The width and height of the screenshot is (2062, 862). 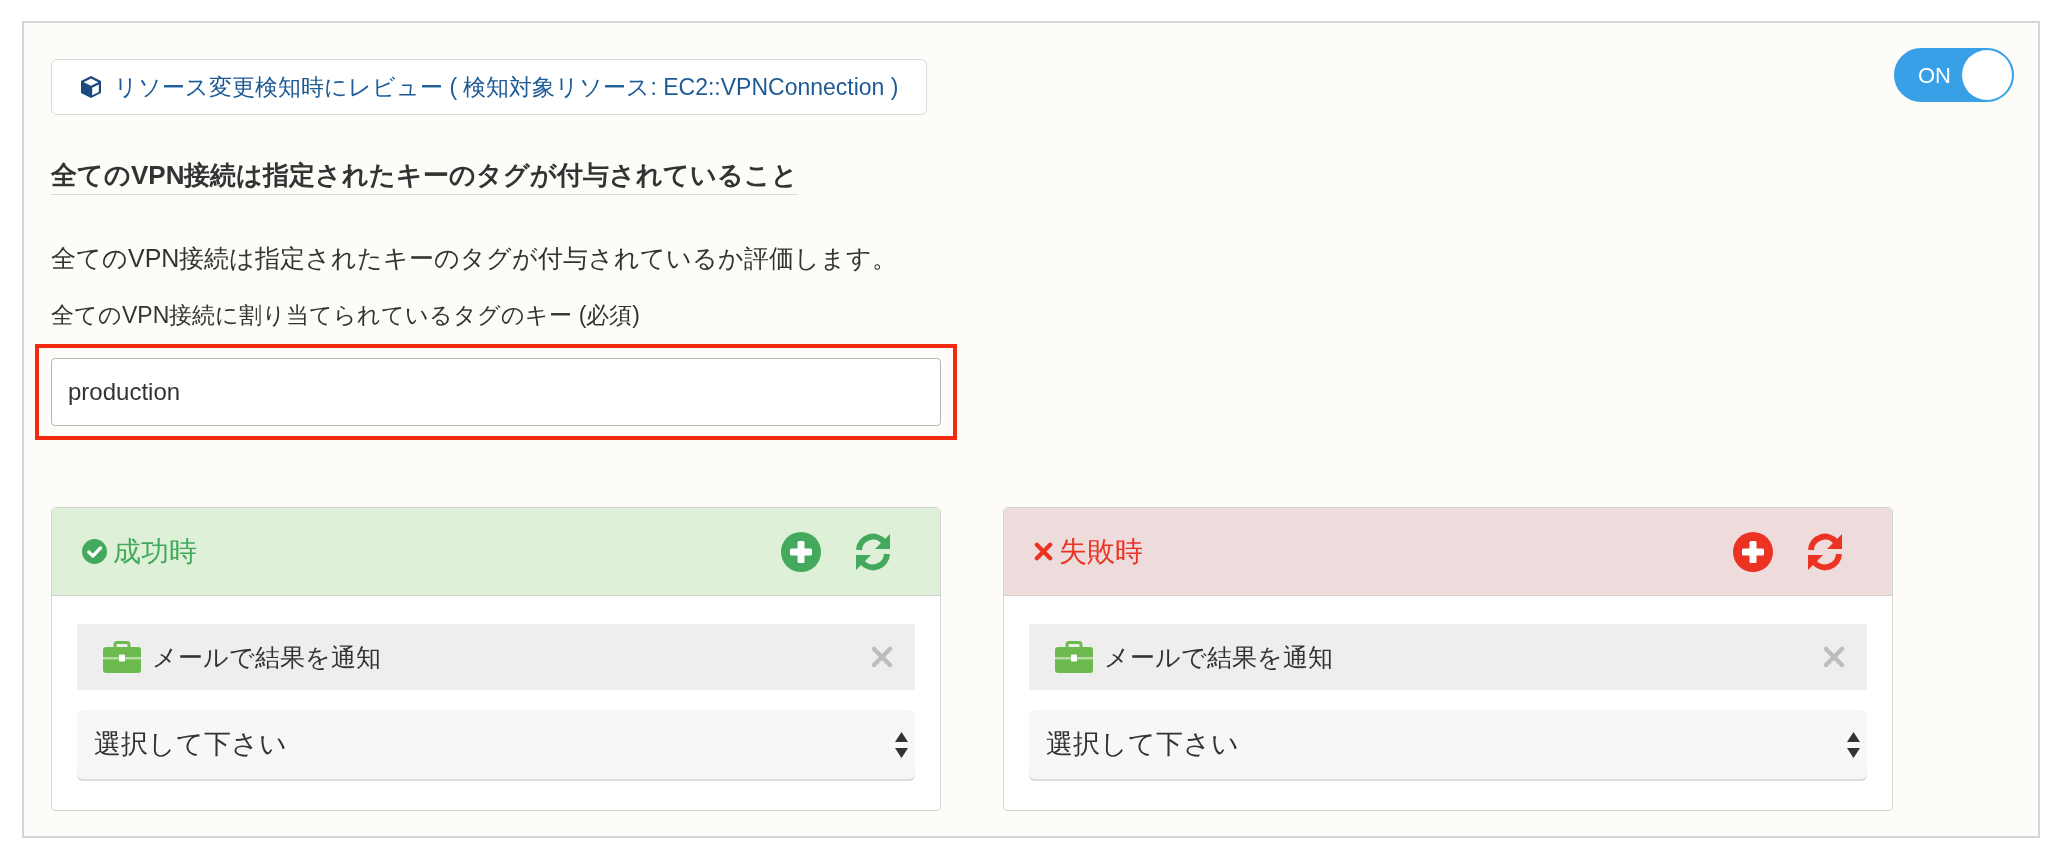 What do you see at coordinates (425, 176) in the screenshot?
I see `rule-title: 全てのVPN接続は指定されたキーのタグが付与されていること` at bounding box center [425, 176].